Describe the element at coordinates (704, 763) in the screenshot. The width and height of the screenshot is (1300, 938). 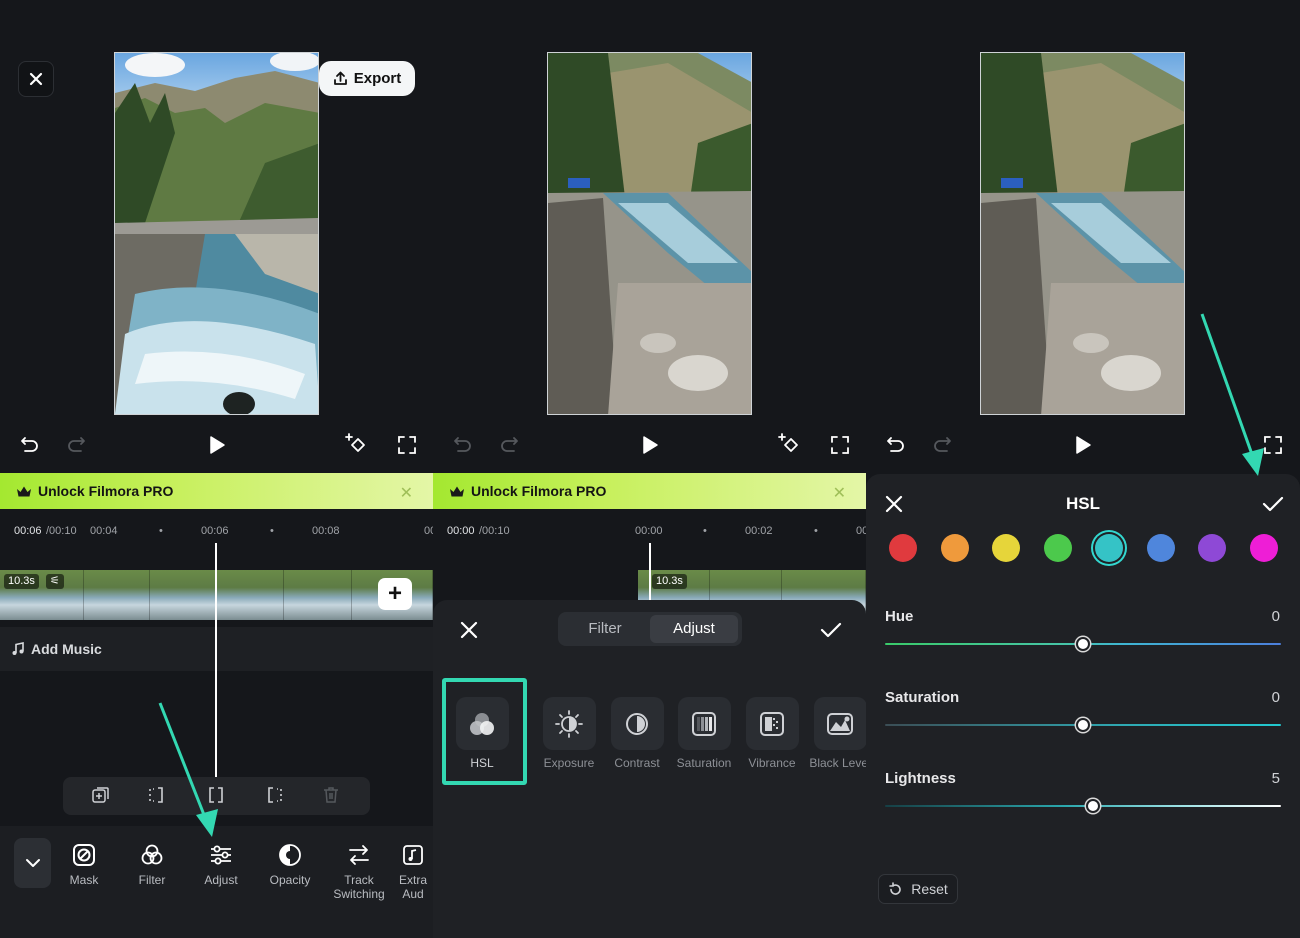
I see `adjust-item-label: Saturation` at that location.